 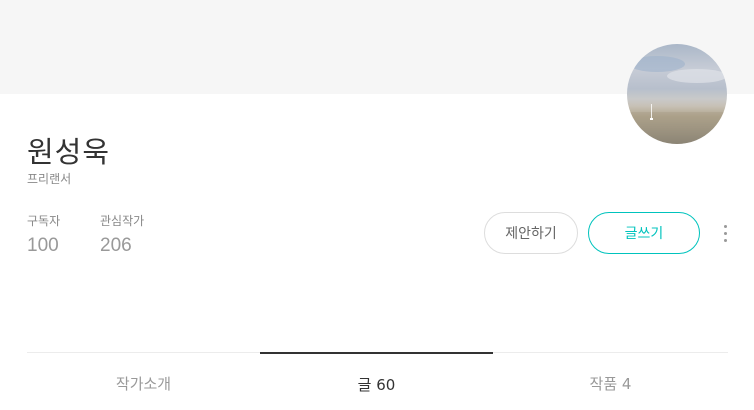 What do you see at coordinates (43, 245) in the screenshot?
I see `subscribers-count: 100` at bounding box center [43, 245].